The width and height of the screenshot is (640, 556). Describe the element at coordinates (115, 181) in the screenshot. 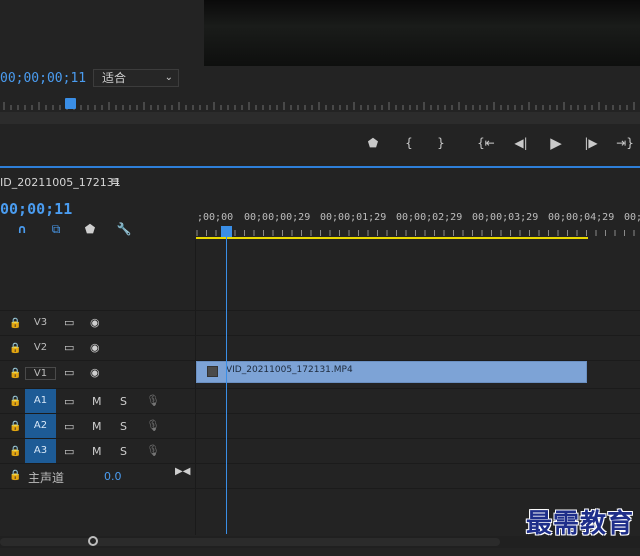

I see `hamburger-menu-icon: ≡` at that location.